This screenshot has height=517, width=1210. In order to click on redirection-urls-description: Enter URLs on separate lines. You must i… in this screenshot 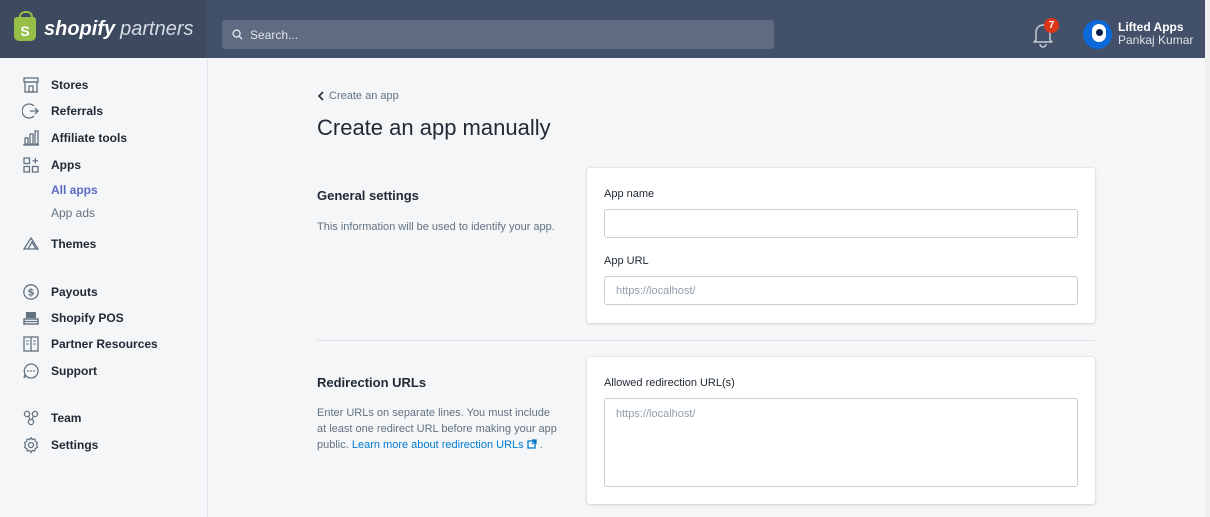, I will do `click(437, 429)`.